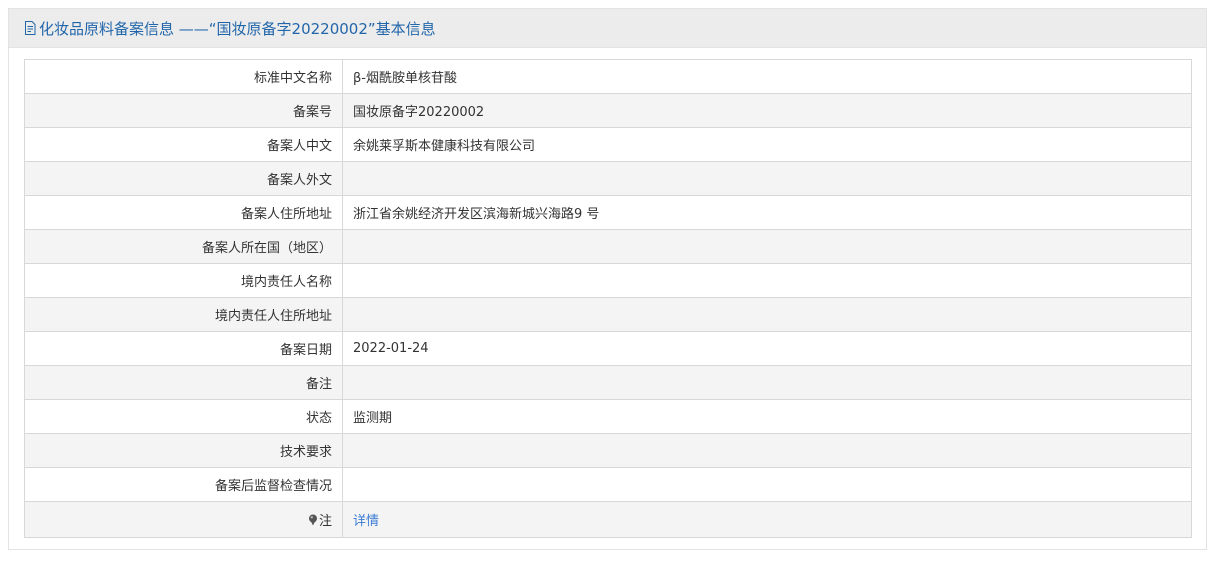 This screenshot has width=1213, height=563. I want to click on table-row: 备案日期 2022-01-24, so click(608, 348).